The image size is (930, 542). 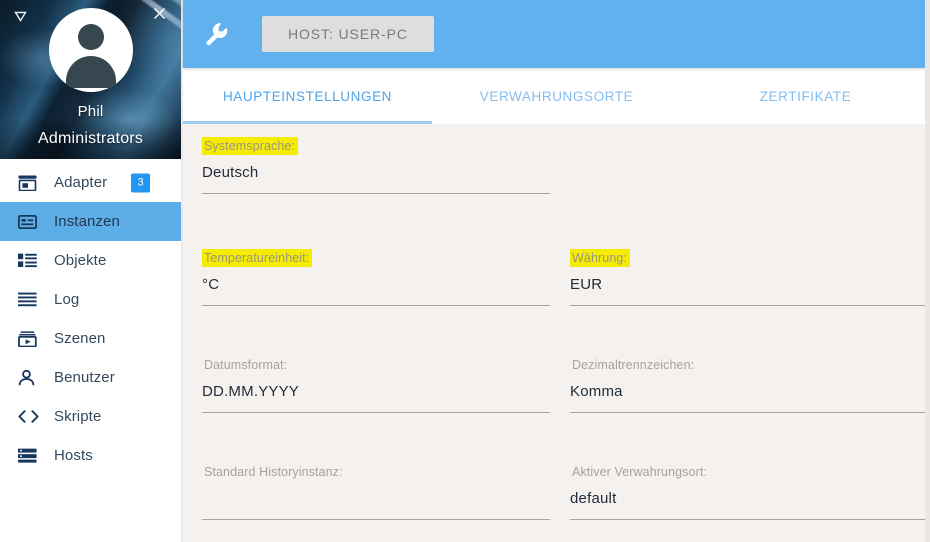 I want to click on tab-verwahrungsorte: VERWAHRUNGSORTE, so click(x=556, y=96).